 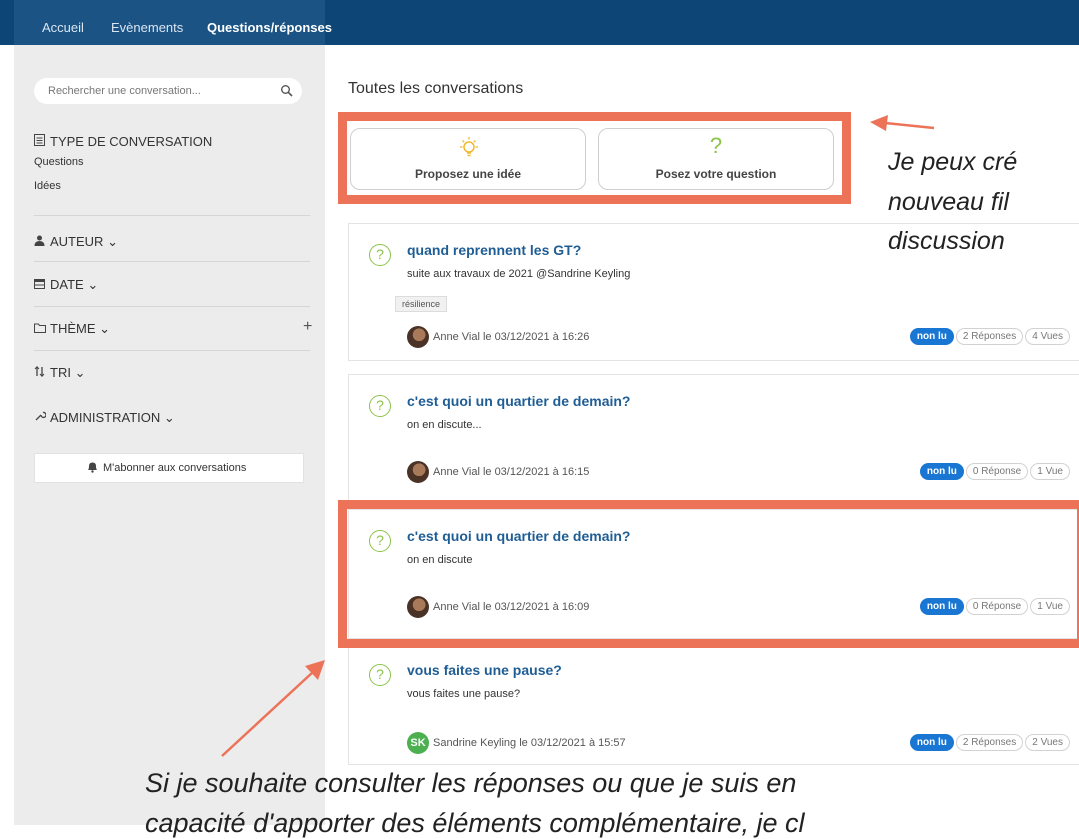 What do you see at coordinates (997, 472) in the screenshot?
I see `replies-badge: 0 Réponse` at bounding box center [997, 472].